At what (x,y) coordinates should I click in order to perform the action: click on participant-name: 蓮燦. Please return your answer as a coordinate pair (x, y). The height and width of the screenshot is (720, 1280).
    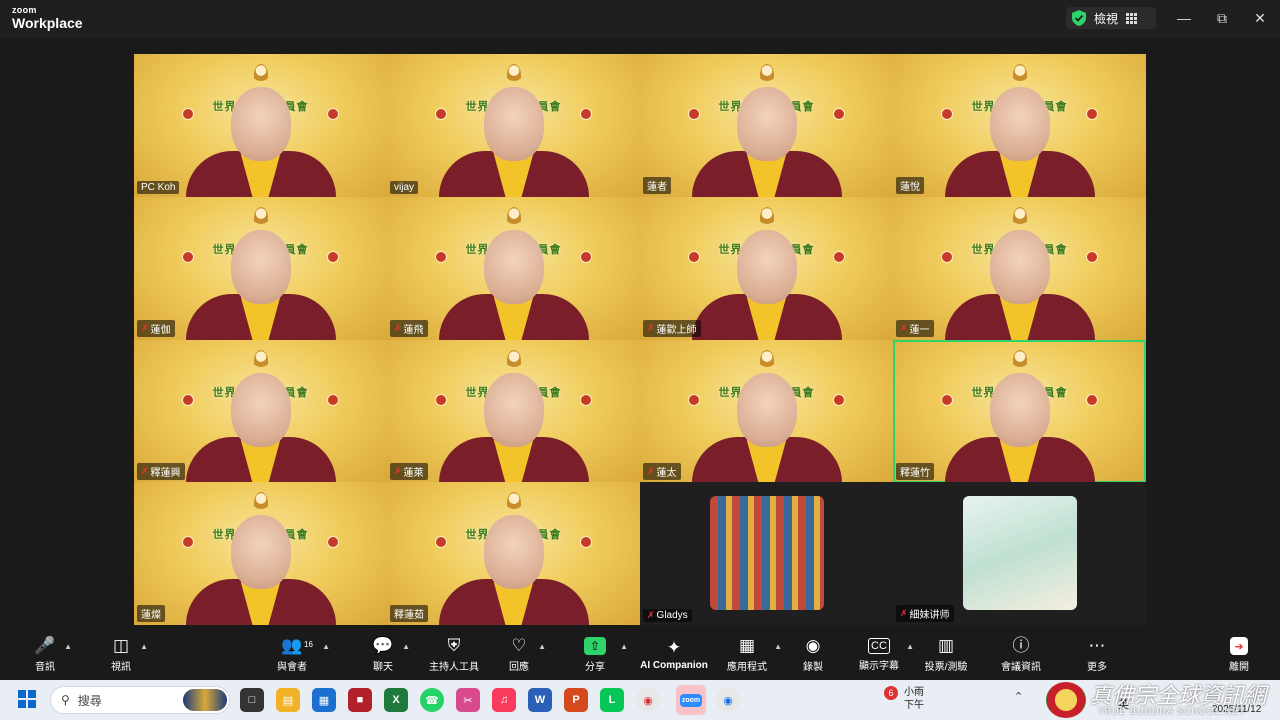
    Looking at the image, I should click on (151, 615).